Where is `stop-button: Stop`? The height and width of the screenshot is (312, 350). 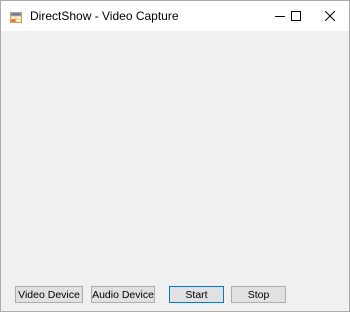
stop-button: Stop is located at coordinates (258, 294).